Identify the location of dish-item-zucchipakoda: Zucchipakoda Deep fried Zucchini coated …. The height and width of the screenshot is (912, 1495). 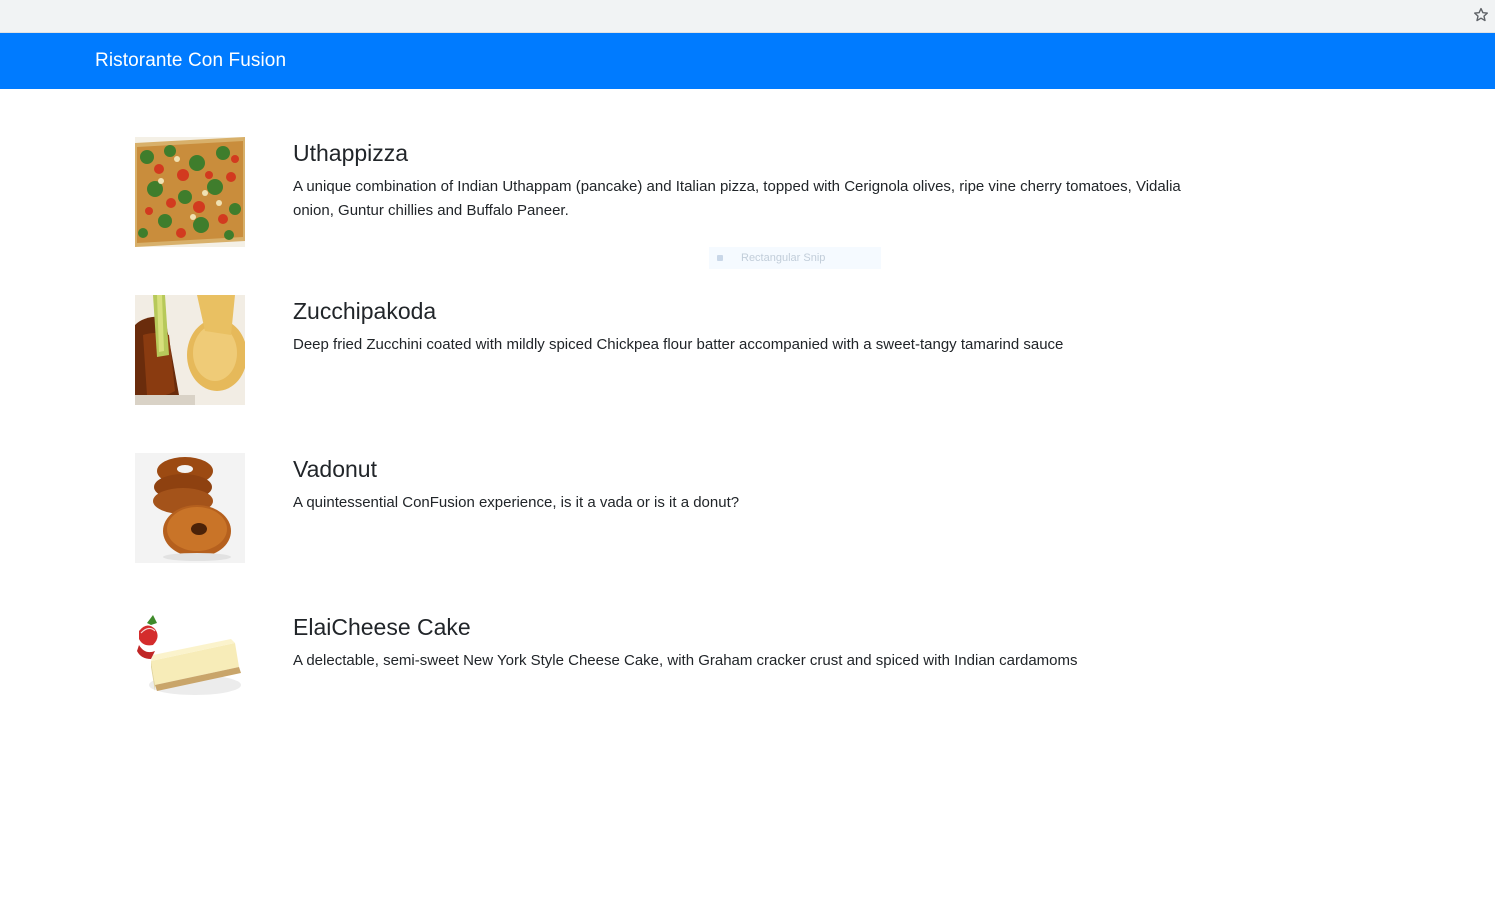
(685, 350).